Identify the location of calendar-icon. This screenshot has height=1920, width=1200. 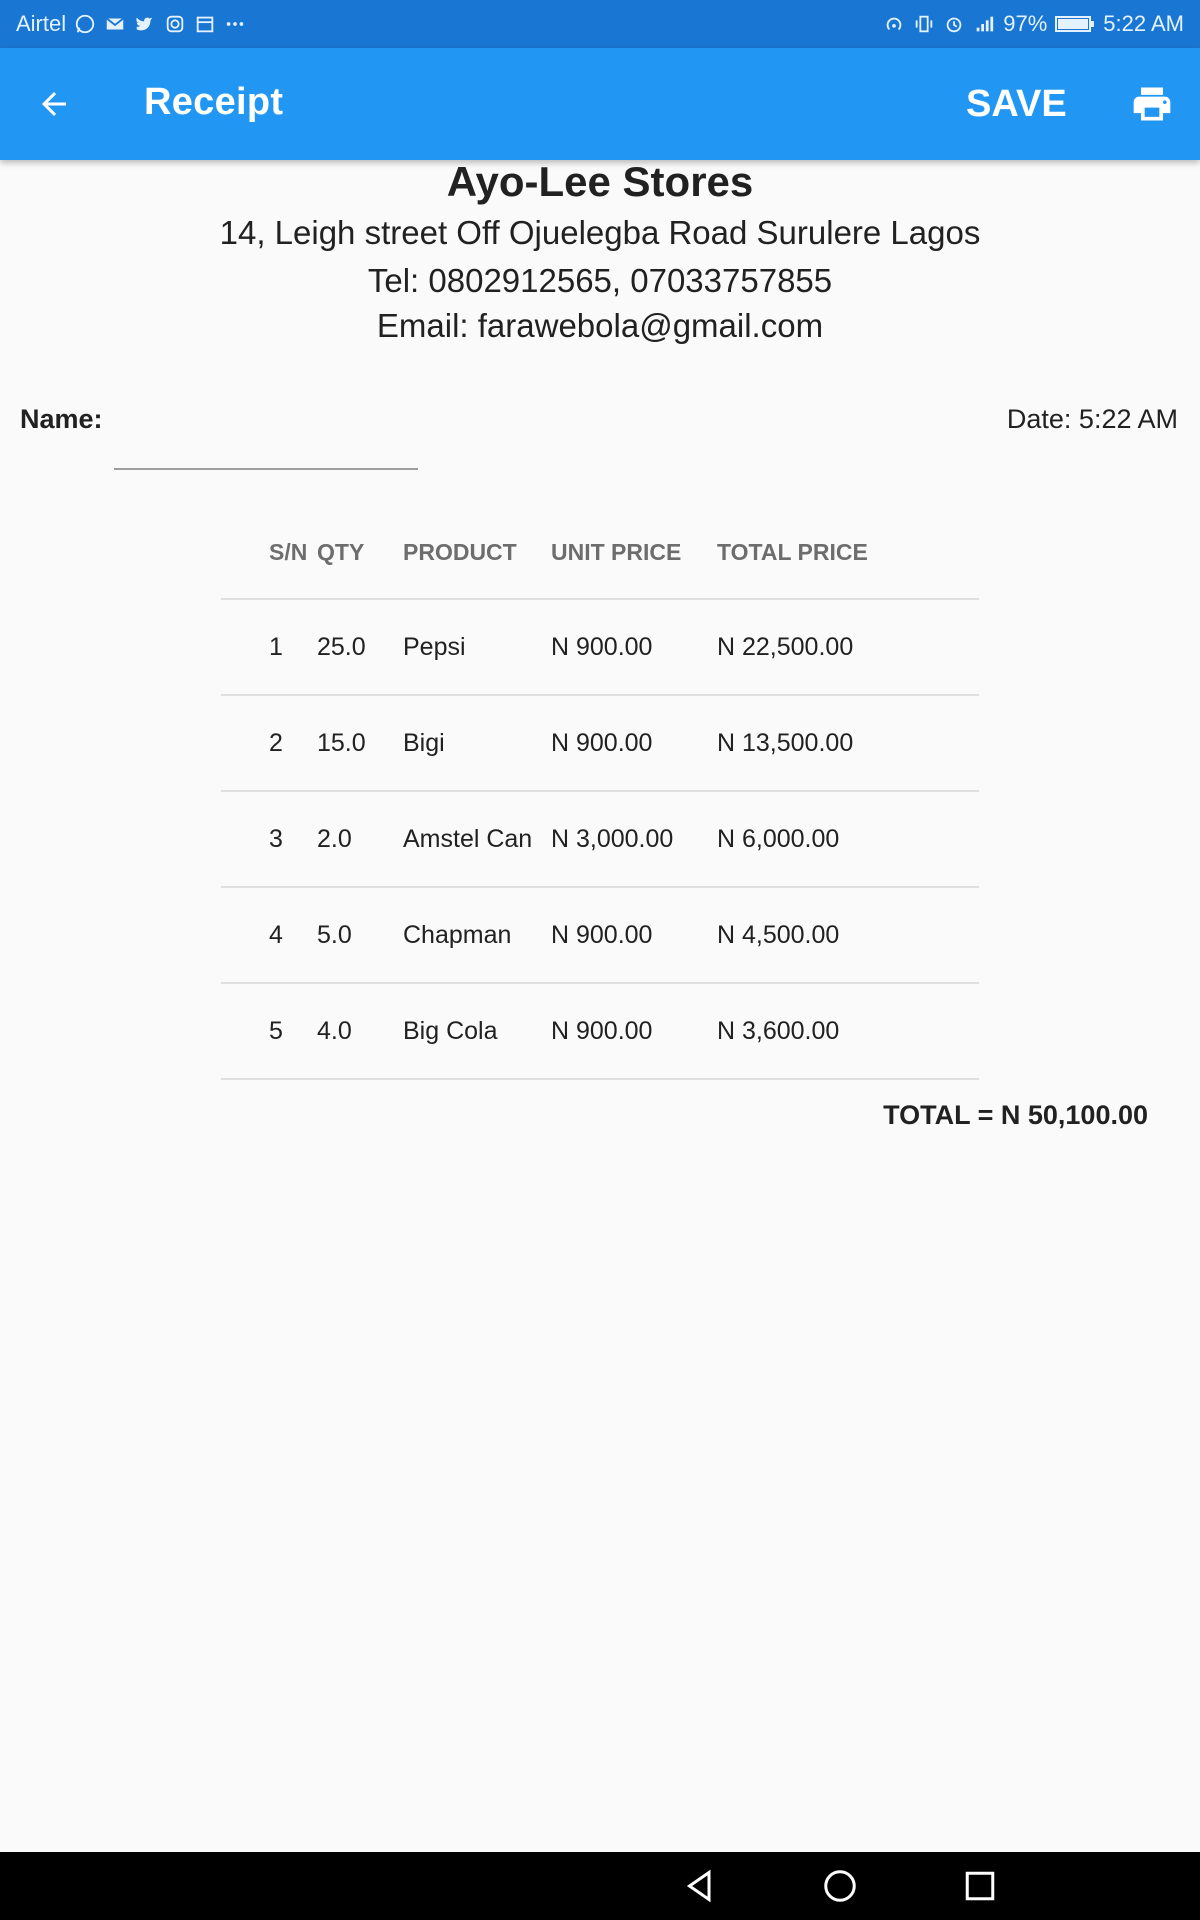
(205, 24).